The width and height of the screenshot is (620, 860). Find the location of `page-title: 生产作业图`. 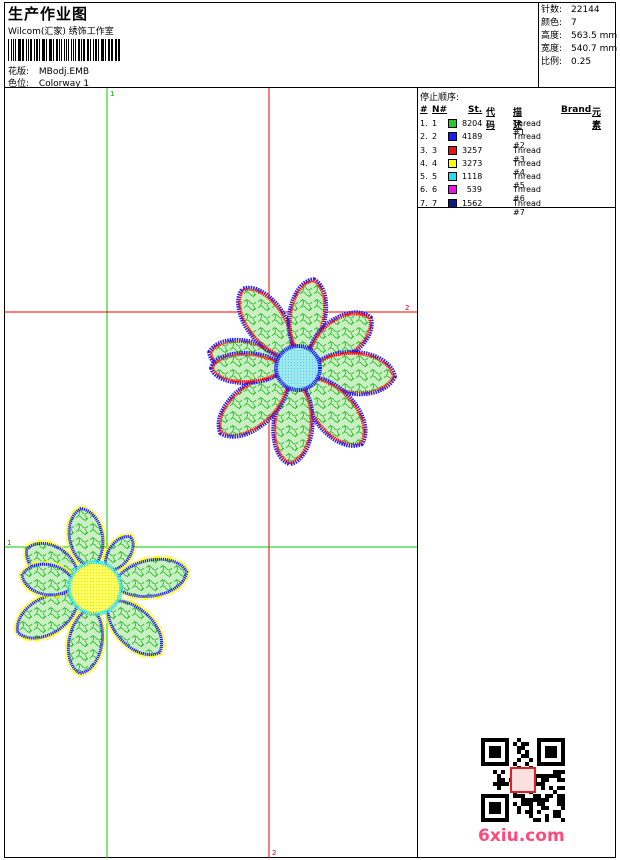

page-title: 生产作业图 is located at coordinates (48, 14).